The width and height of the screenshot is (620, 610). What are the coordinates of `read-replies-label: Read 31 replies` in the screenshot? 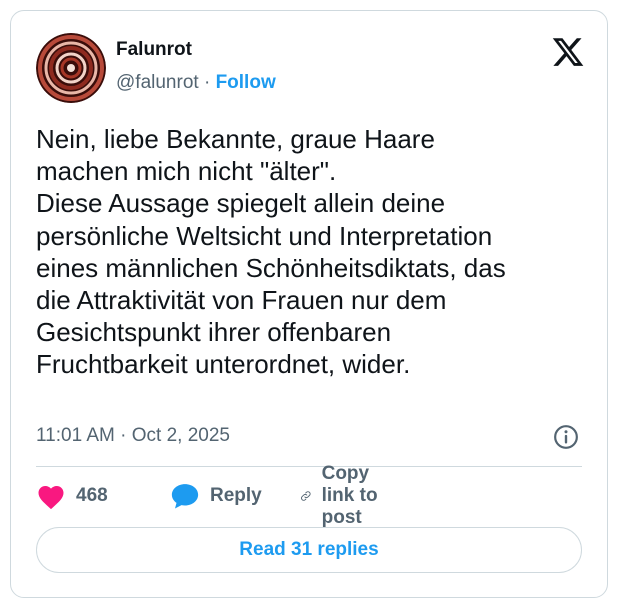 It's located at (309, 549).